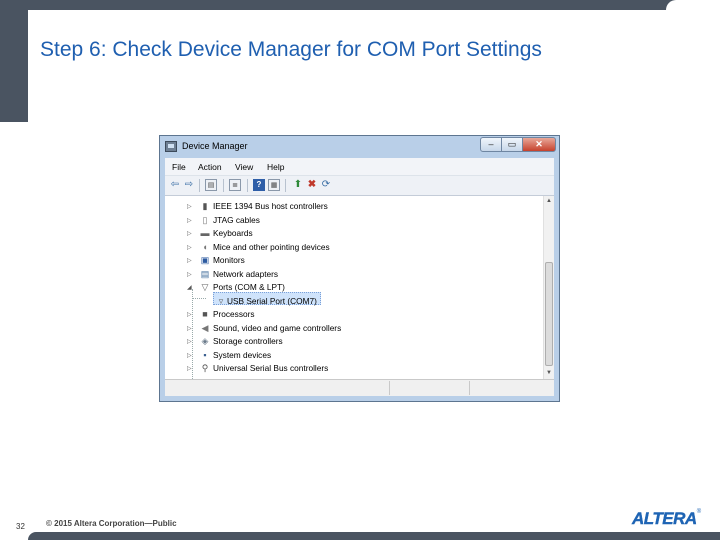 Image resolution: width=720 pixels, height=540 pixels. What do you see at coordinates (205, 233) in the screenshot?
I see `keyboard-icon: ▬` at bounding box center [205, 233].